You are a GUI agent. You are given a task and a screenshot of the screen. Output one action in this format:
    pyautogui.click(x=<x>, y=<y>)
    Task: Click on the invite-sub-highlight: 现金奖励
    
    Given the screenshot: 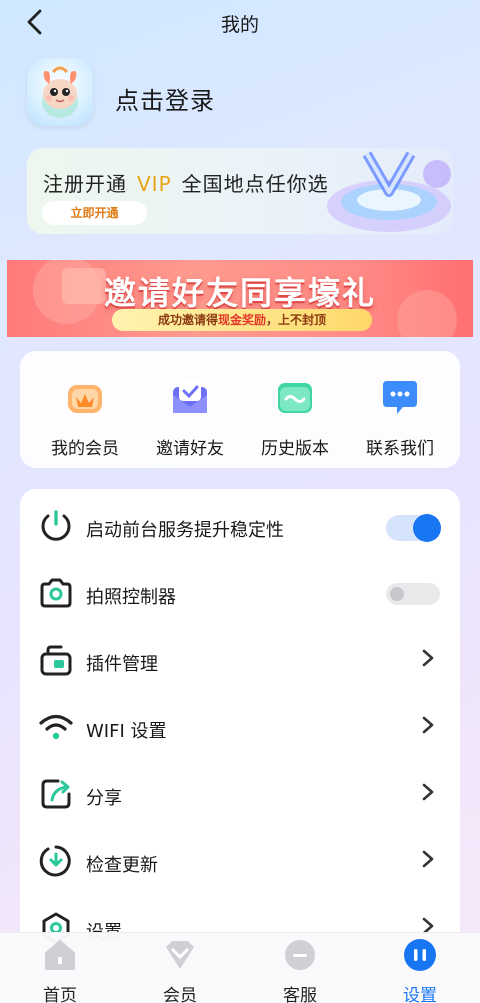 What is the action you would take?
    pyautogui.click(x=241, y=320)
    